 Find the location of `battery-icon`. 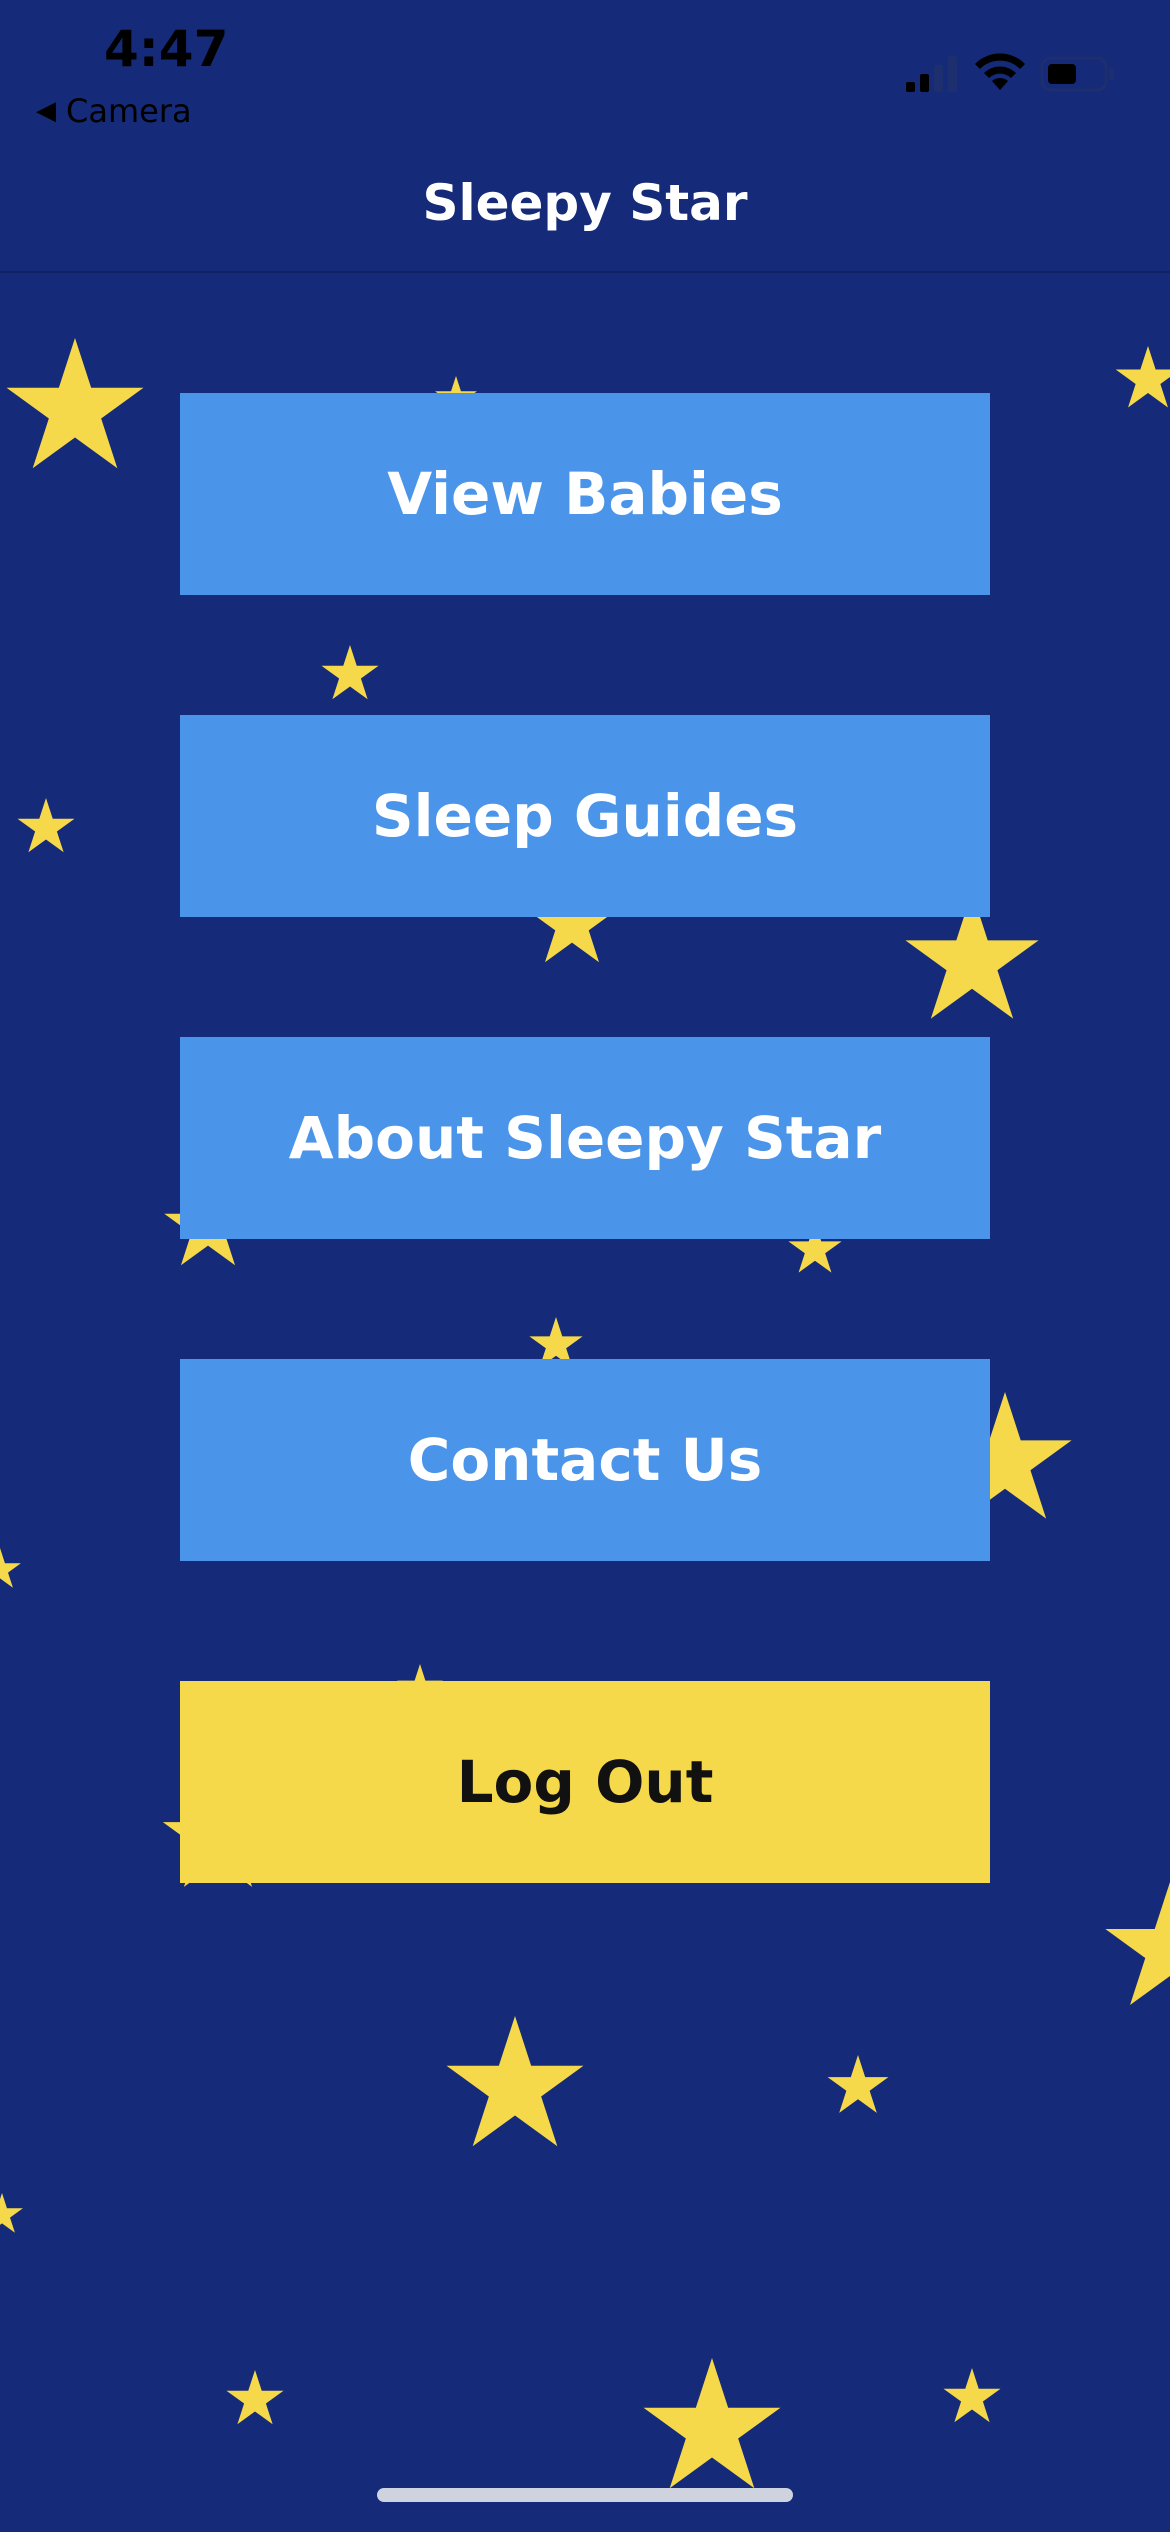

battery-icon is located at coordinates (1077, 74).